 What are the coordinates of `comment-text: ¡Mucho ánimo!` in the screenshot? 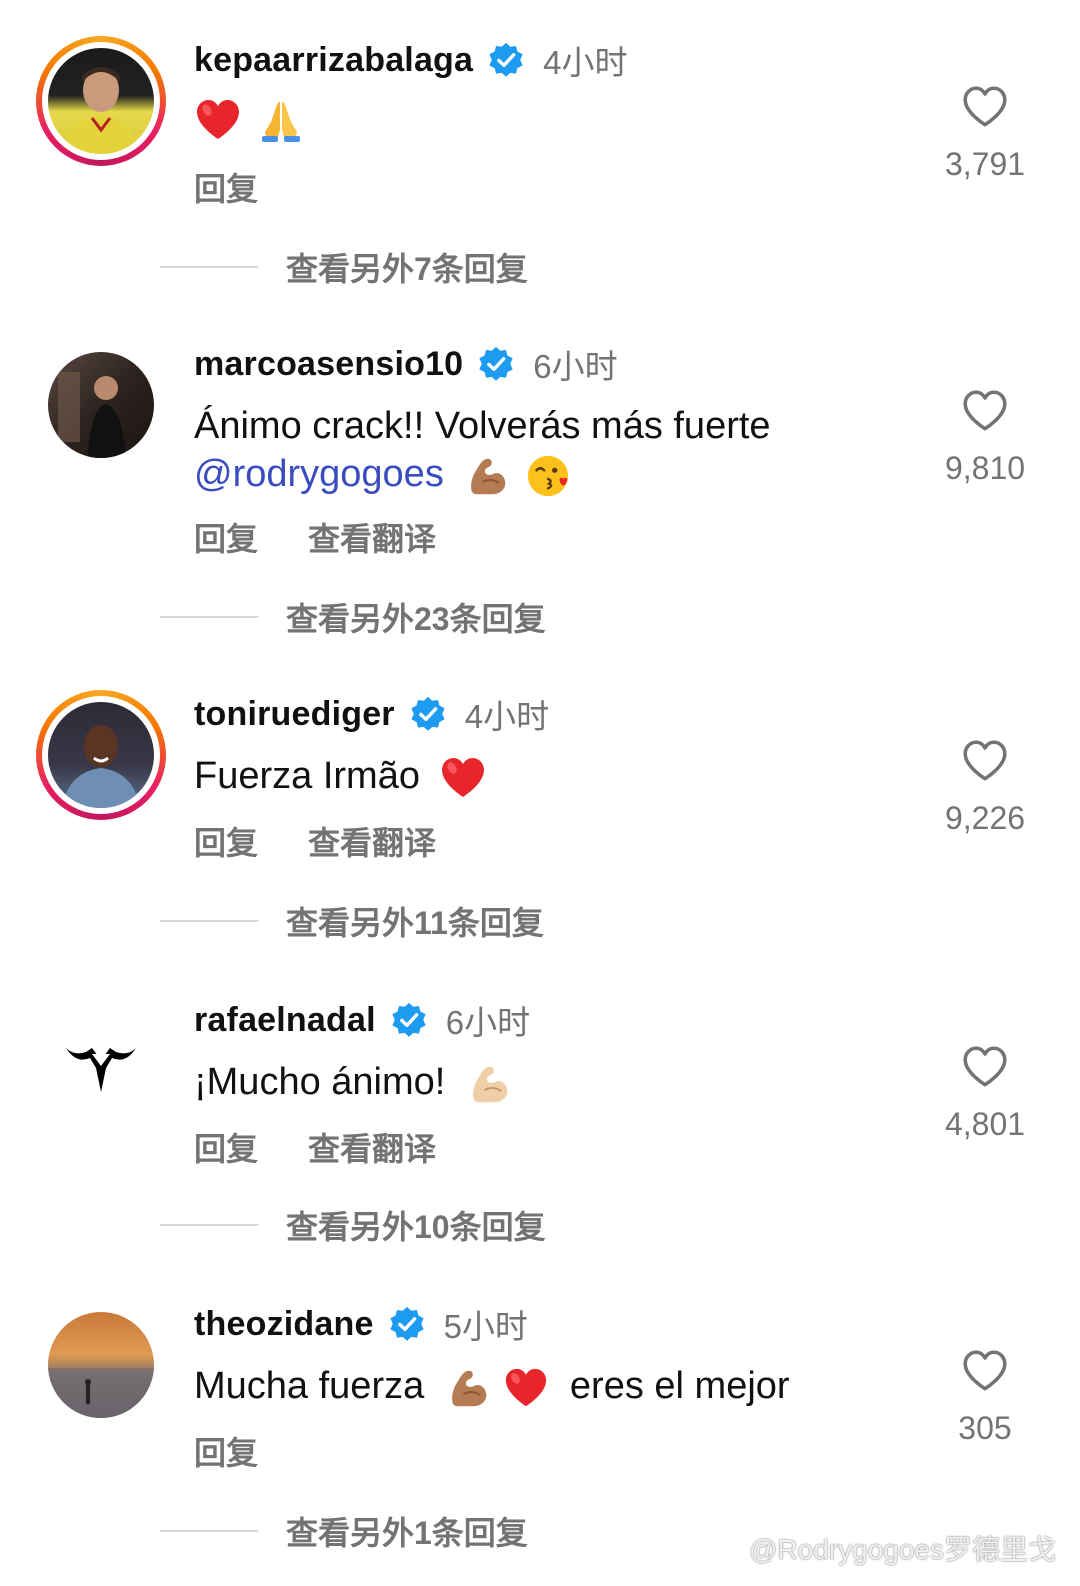 It's located at (353, 1082).